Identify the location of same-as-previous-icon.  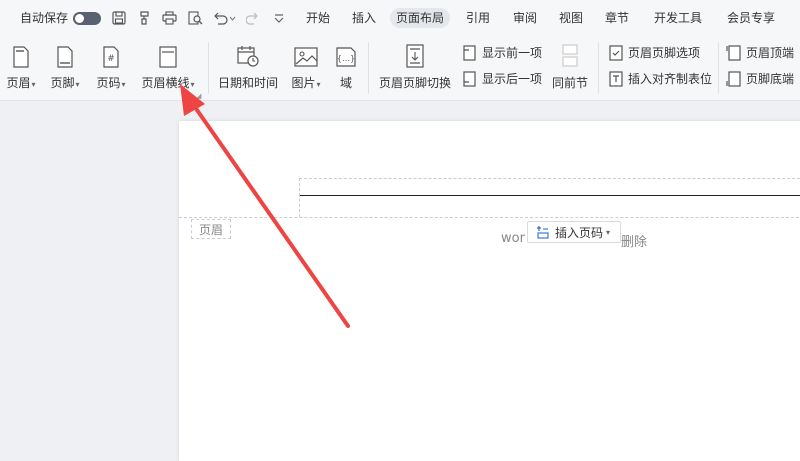
(570, 55).